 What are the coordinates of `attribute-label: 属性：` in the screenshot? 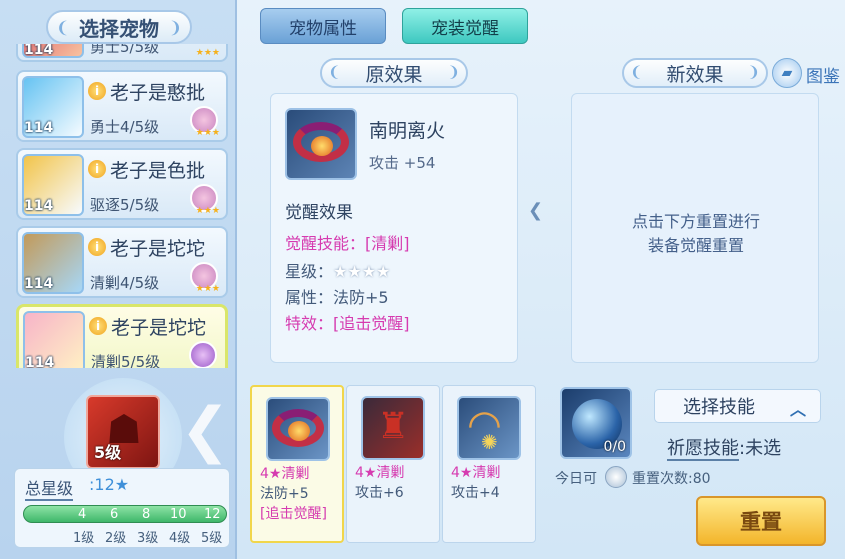 It's located at (309, 297).